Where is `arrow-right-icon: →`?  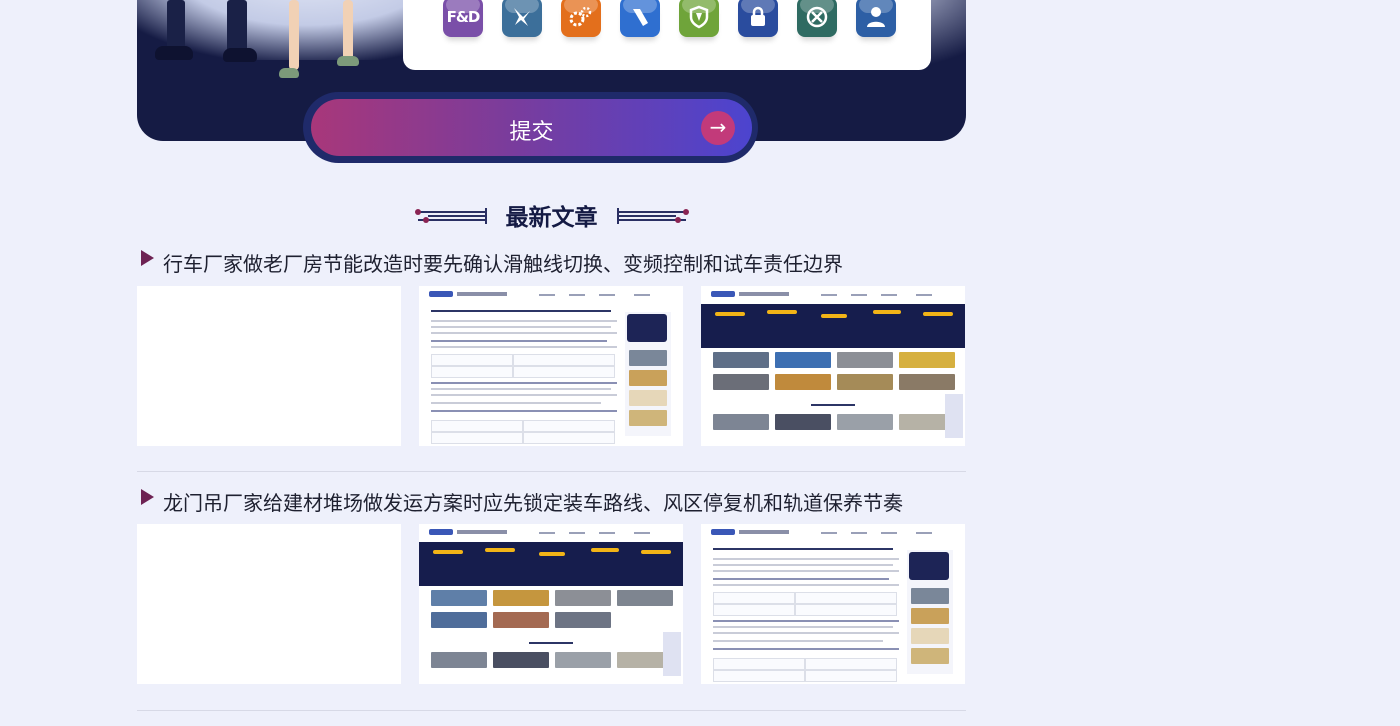 arrow-right-icon: → is located at coordinates (718, 128).